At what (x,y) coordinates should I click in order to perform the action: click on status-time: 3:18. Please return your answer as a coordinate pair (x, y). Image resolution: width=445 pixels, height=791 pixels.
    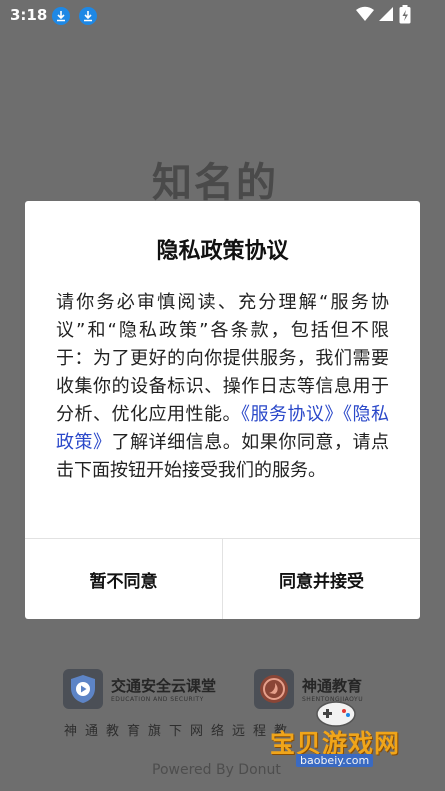
    Looking at the image, I should click on (29, 15).